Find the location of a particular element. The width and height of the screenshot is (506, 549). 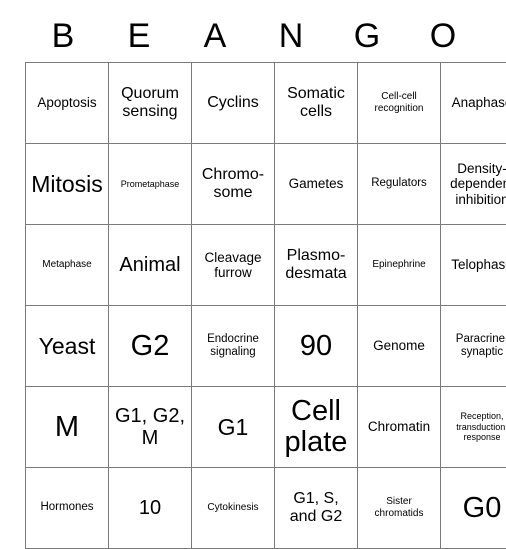

bingo-cell-r1c2: Quorum sensing is located at coordinates (150, 103).